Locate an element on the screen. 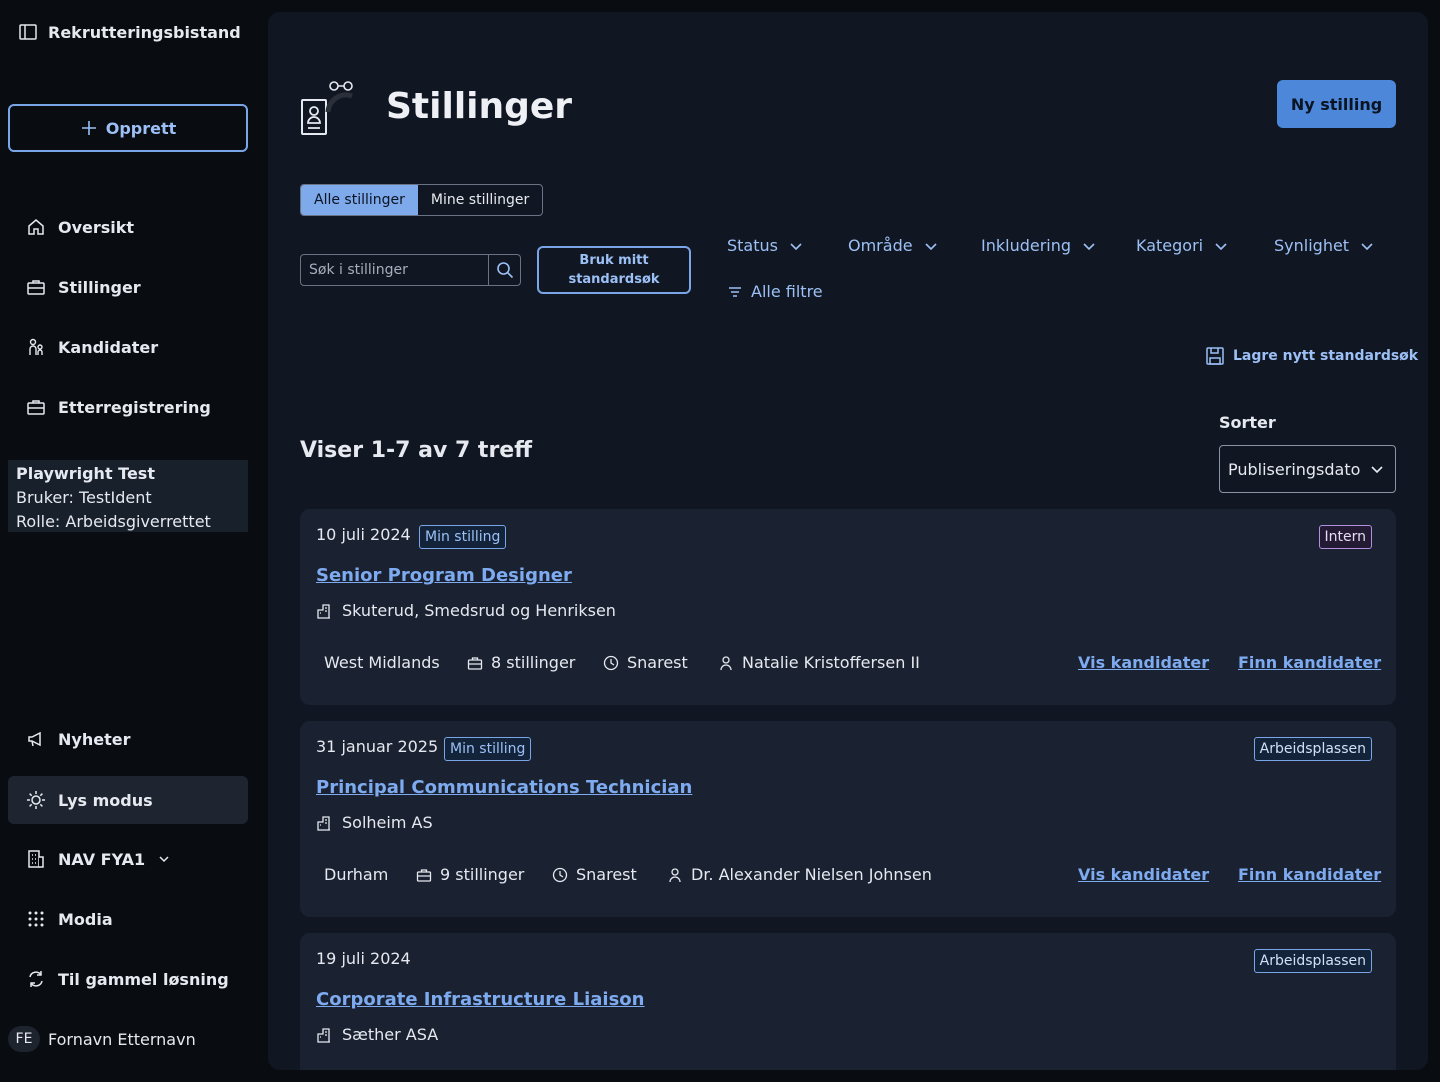 The width and height of the screenshot is (1440, 1082). sidebar-item-label: Kandidater is located at coordinates (108, 347).